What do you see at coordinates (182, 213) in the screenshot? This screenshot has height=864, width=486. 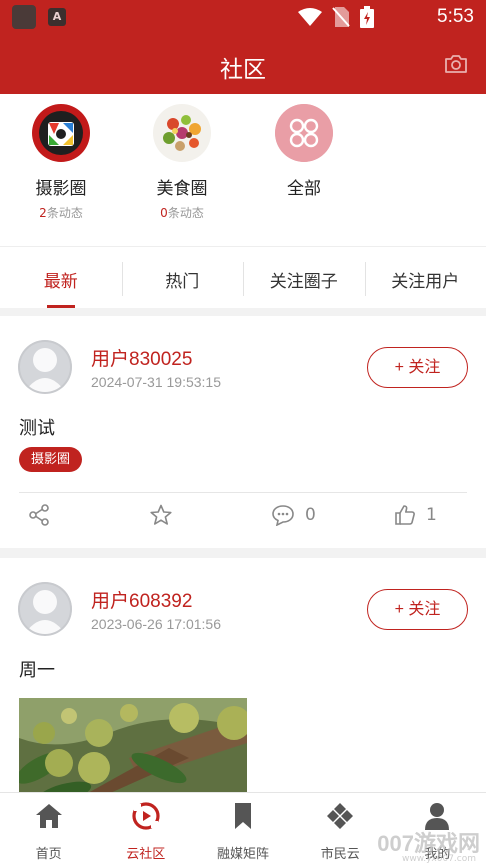 I see `circle-post-count: 0条动态` at bounding box center [182, 213].